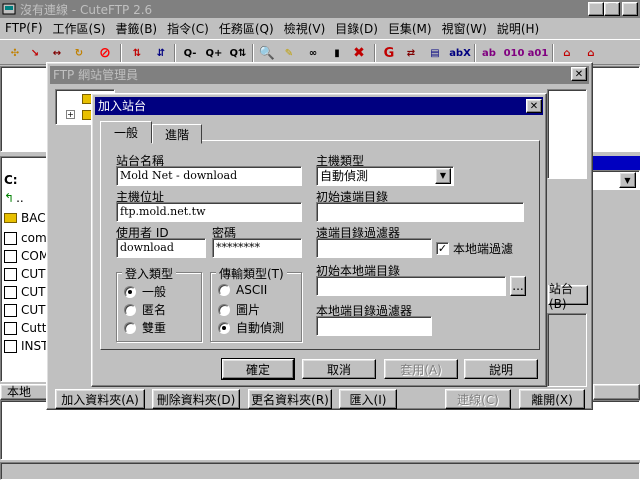 The image size is (640, 480). Describe the element at coordinates (320, 9) in the screenshot. I see `app-title-bar: 沒有連線 - CuteFTP 2.6 ▁ ❐ ✕` at that location.